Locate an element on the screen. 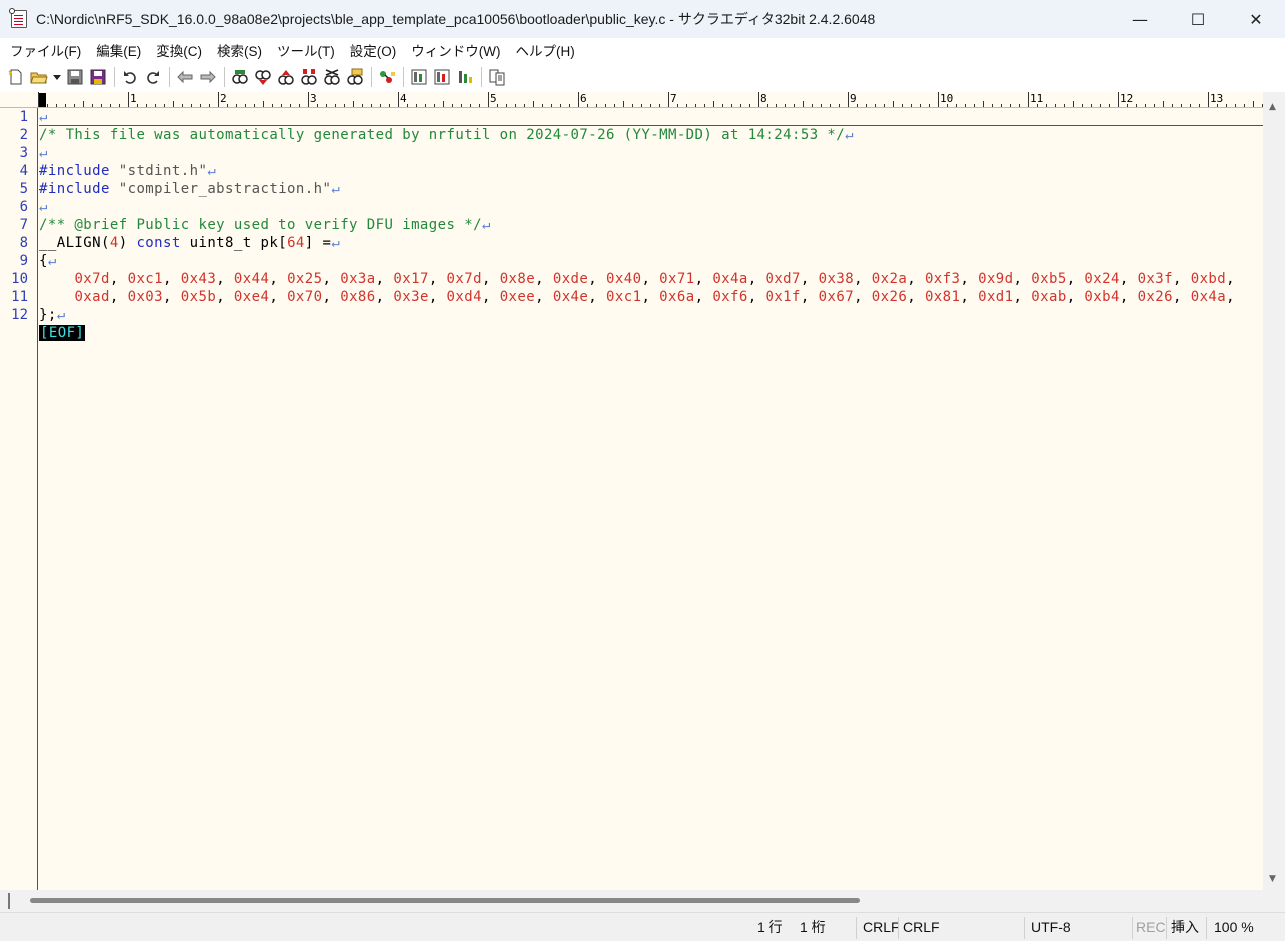 This screenshot has width=1285, height=941. save-all-icon is located at coordinates (98, 77).